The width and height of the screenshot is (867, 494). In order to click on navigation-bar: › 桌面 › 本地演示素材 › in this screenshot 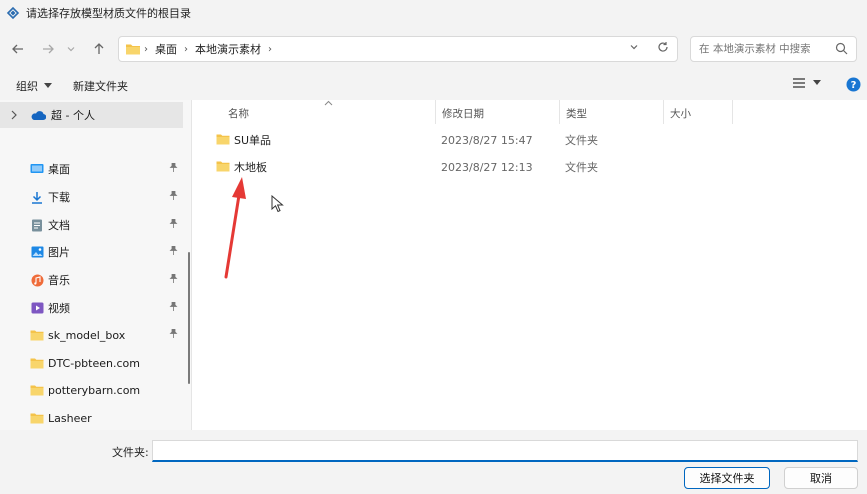, I will do `click(433, 49)`.